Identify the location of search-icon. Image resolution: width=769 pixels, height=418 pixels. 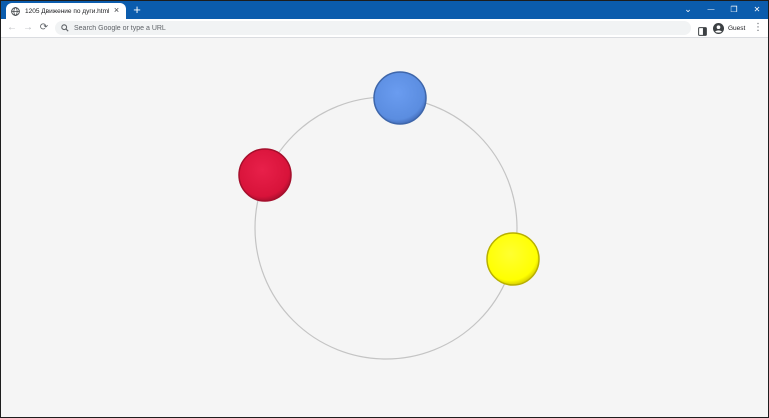
(65, 28).